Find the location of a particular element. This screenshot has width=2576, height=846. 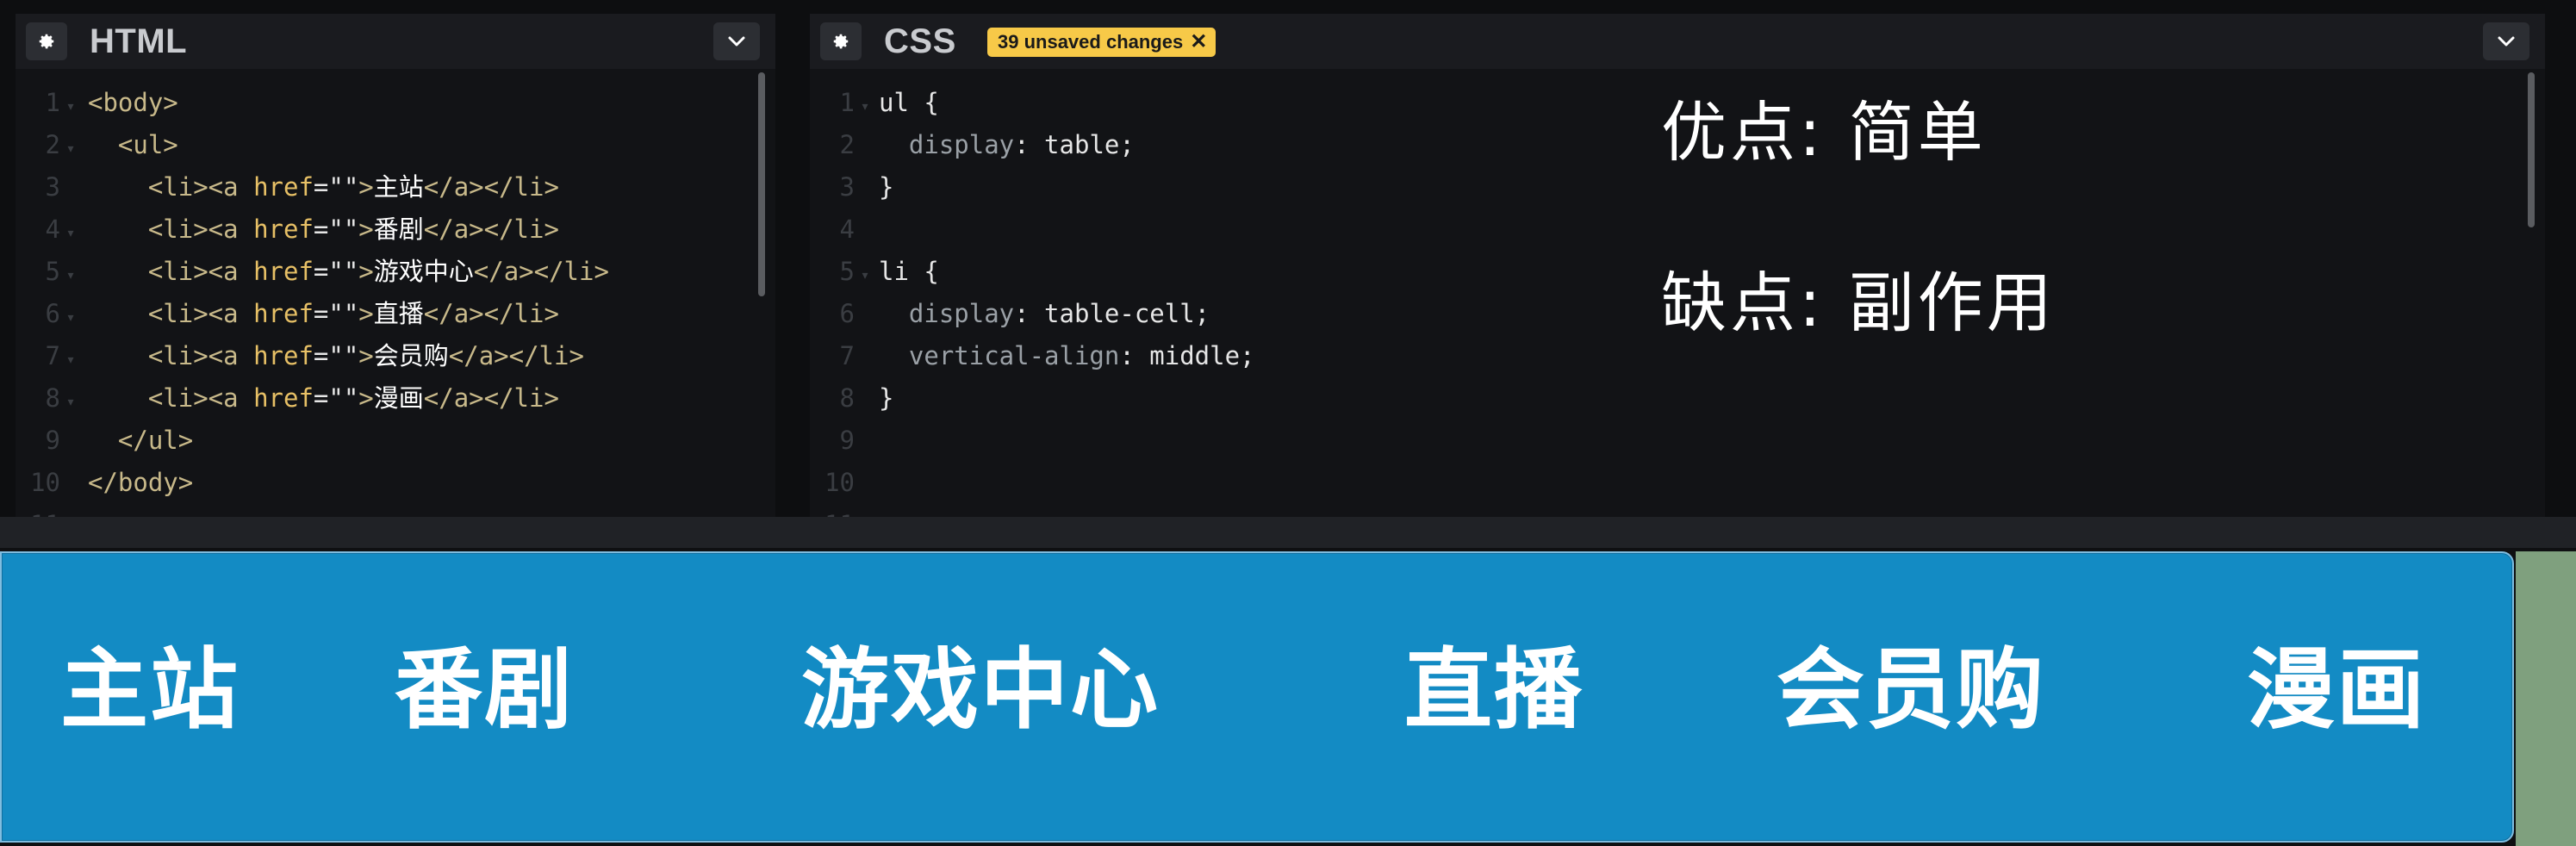

code-token: ul { is located at coordinates (909, 102).